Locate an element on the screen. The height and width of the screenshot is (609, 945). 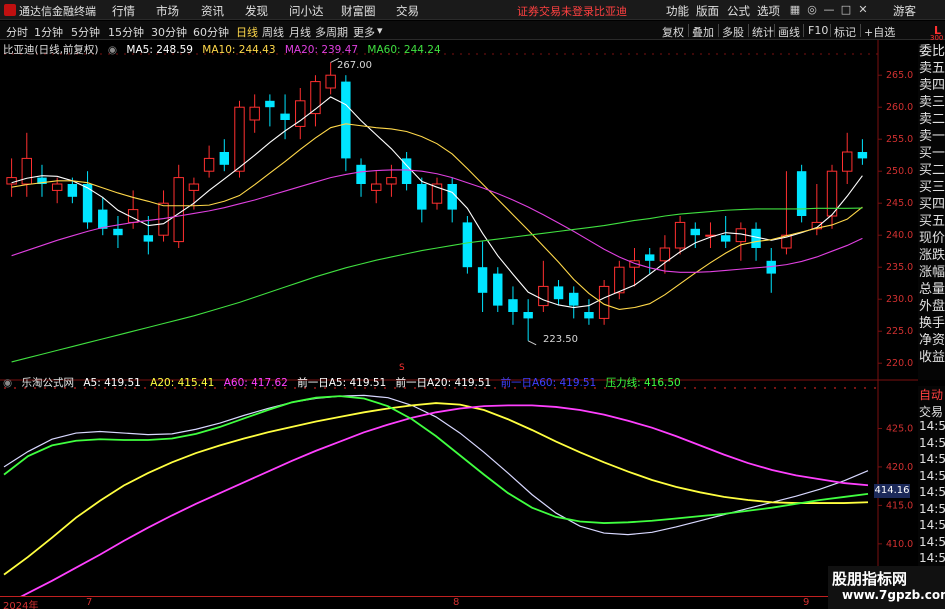
quote-row-label: 卖一 is located at coordinates (932, 136).